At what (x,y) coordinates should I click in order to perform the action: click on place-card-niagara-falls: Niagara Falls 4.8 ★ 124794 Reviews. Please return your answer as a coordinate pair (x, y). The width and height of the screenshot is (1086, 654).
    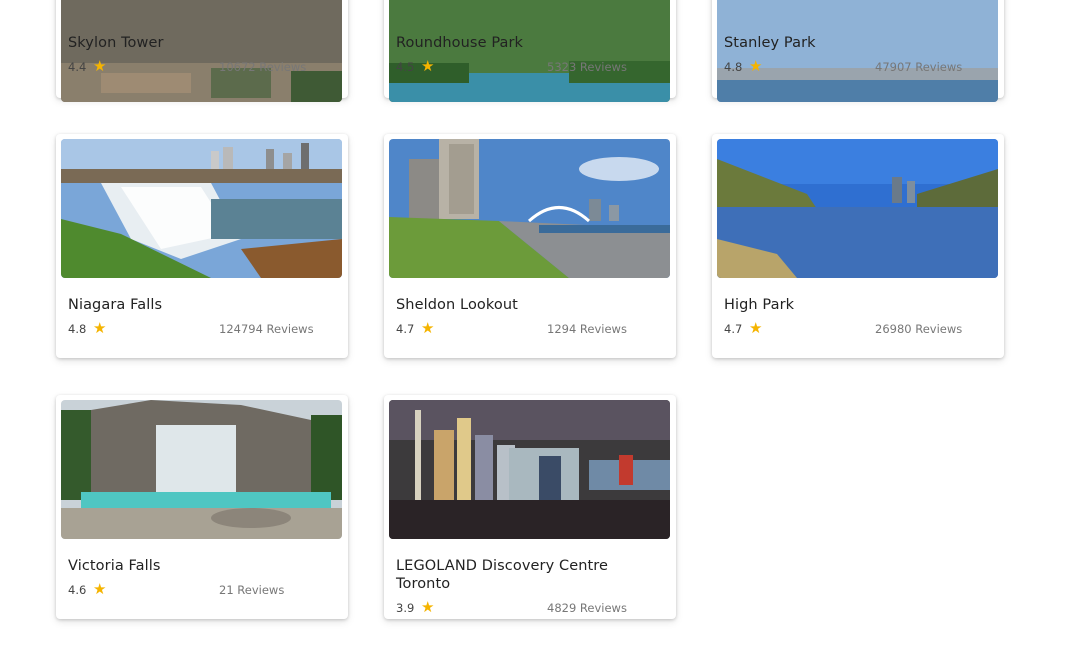
    Looking at the image, I should click on (202, 246).